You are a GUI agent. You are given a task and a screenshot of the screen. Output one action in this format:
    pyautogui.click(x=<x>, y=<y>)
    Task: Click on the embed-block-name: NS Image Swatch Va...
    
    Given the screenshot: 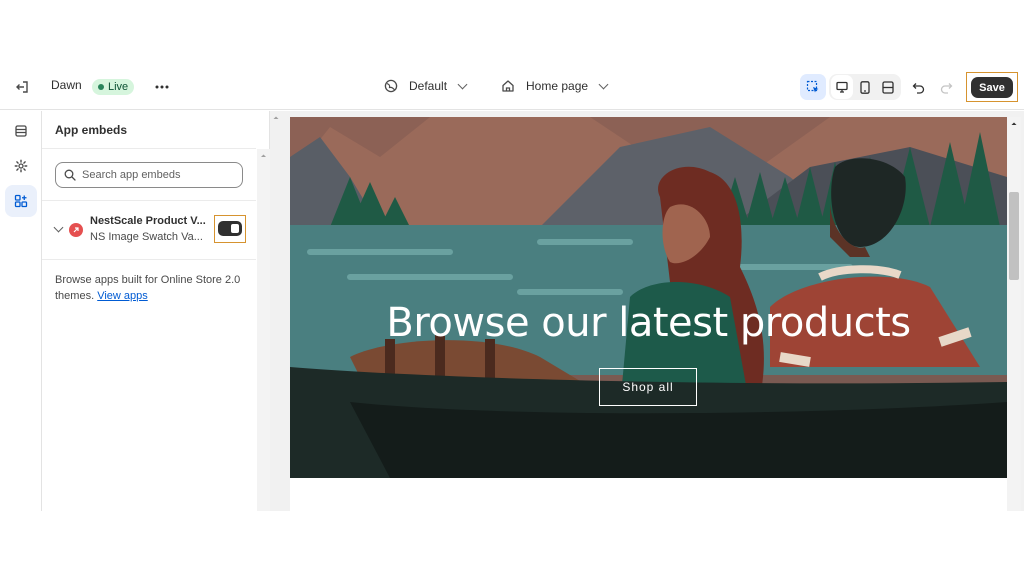 What is the action you would take?
    pyautogui.click(x=146, y=237)
    